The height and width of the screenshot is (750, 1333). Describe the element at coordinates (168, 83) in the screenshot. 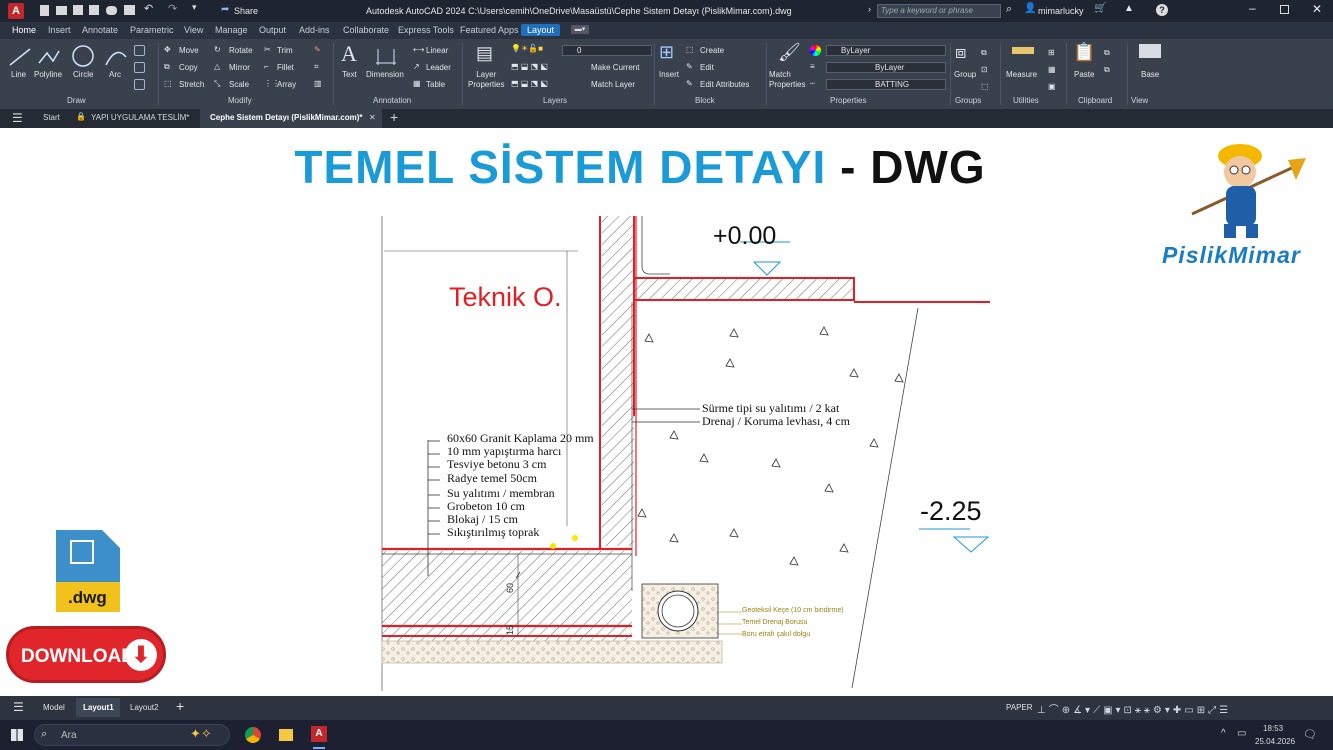

I see `stretch-icon: ⬚` at that location.